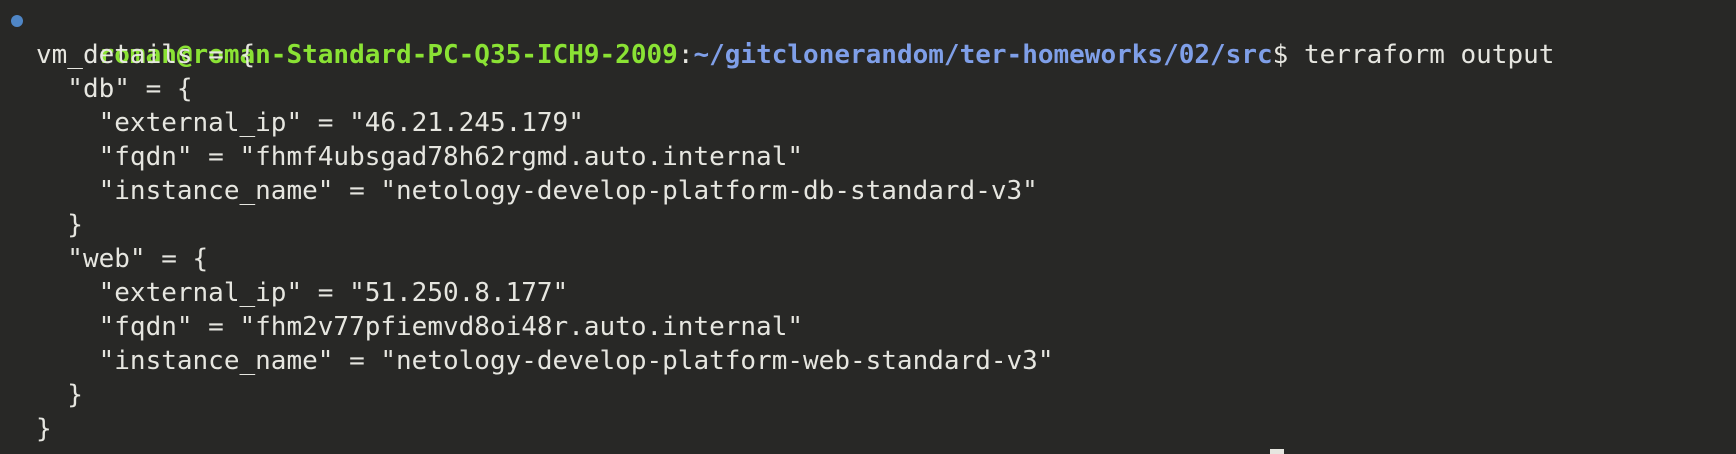  I want to click on output-line: "external_ip" = "46.21.245.179", so click(310, 123).